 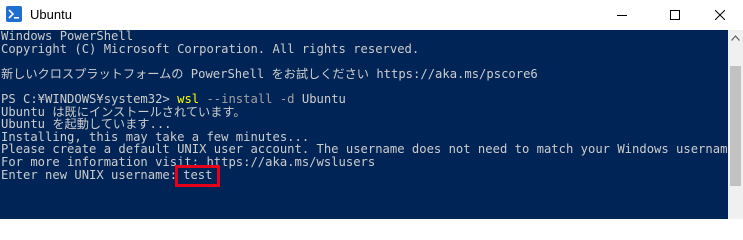 I want to click on chevron-up-icon, so click(x=735, y=38).